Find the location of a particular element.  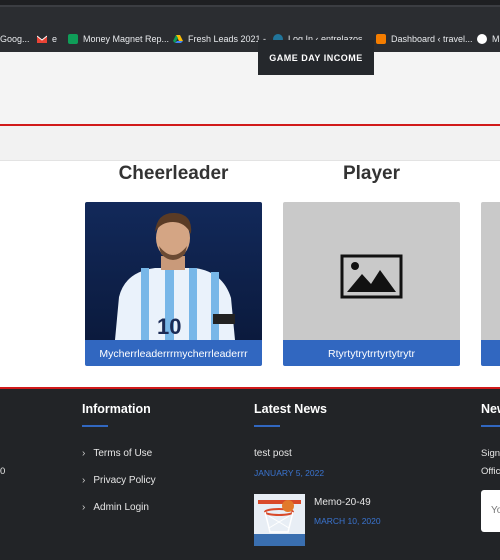

partial-card-label is located at coordinates (490, 353).